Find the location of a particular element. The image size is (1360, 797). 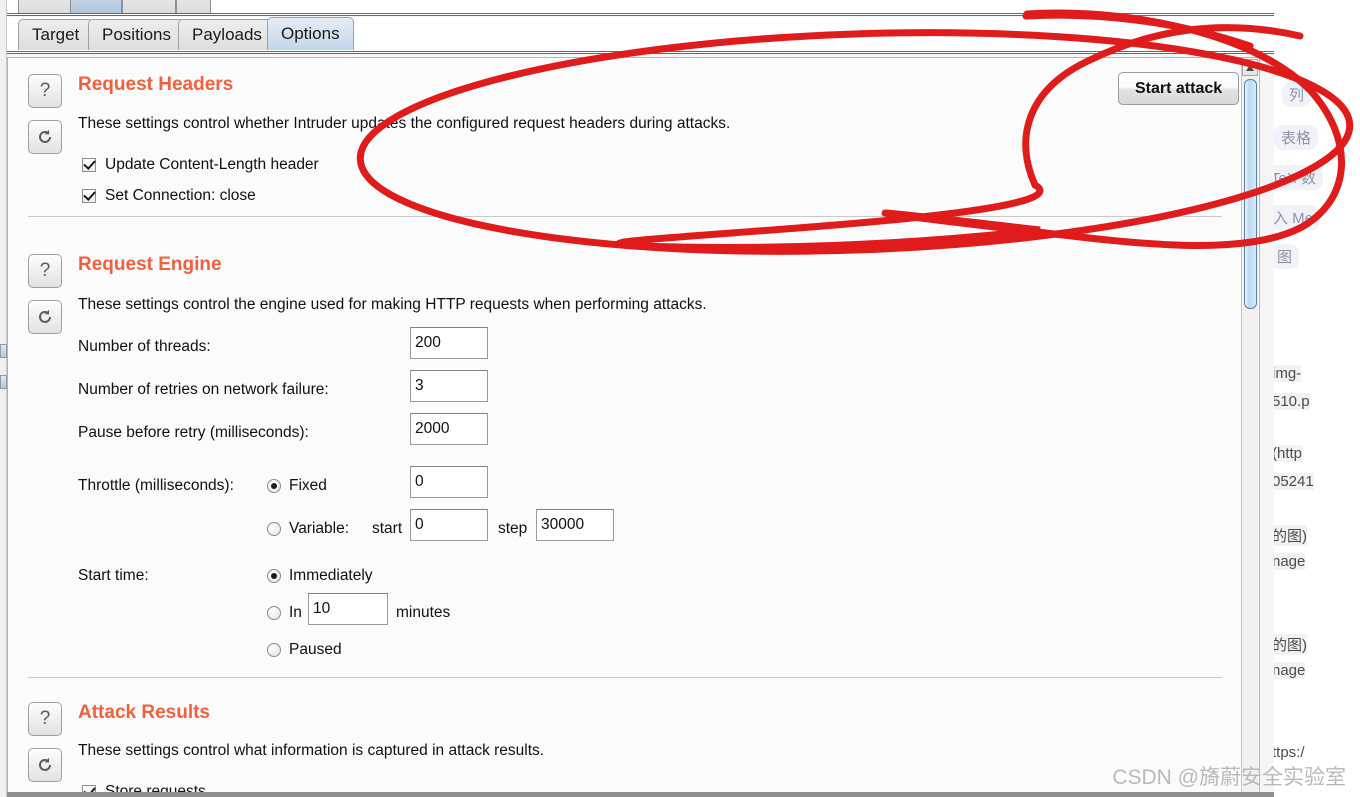

bg-text-line: 05241 is located at coordinates (1293, 481).